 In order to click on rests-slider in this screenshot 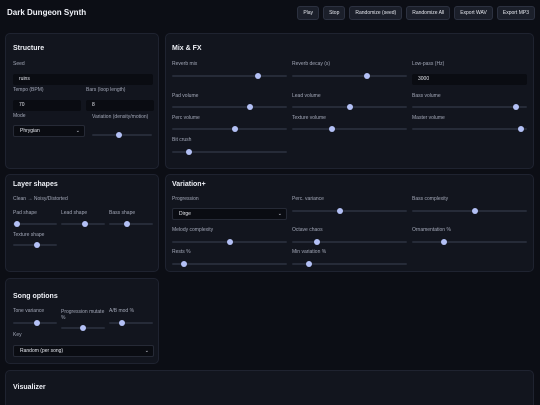, I will do `click(229, 264)`.